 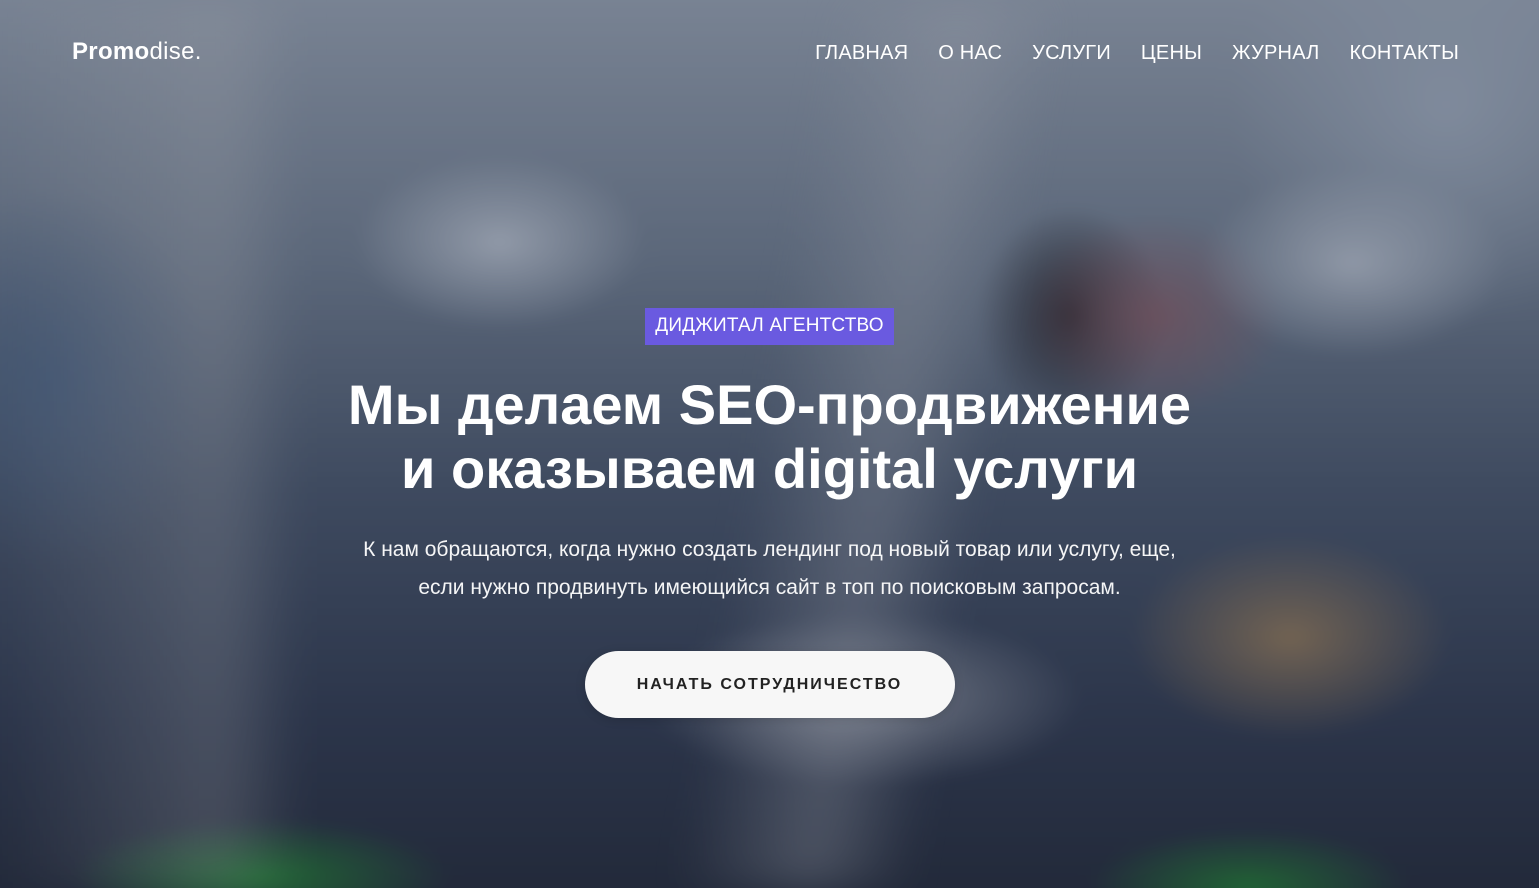 What do you see at coordinates (1171, 53) in the screenshot?
I see `nav-item-prices: ЦЕНЫ` at bounding box center [1171, 53].